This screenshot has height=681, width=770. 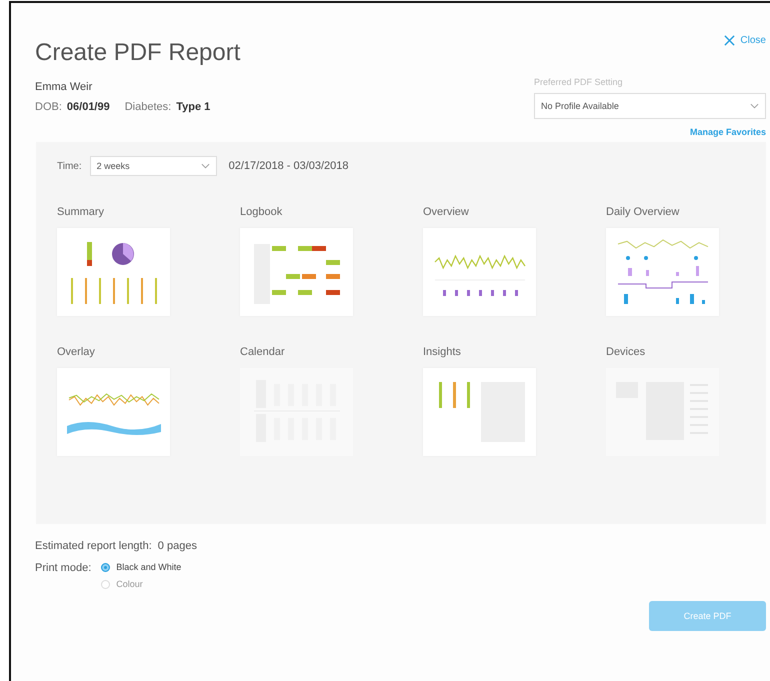 I want to click on estimate-value: 0 pages, so click(x=177, y=546).